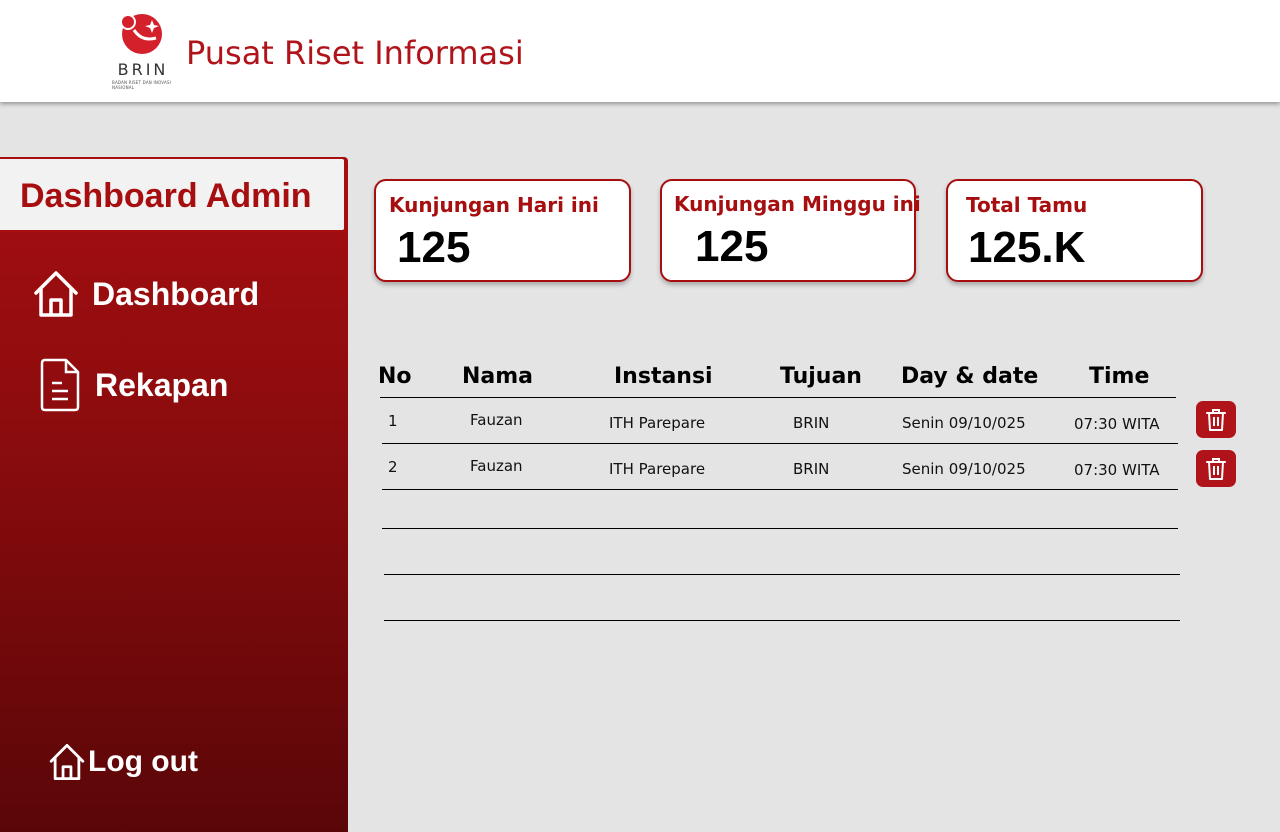 The height and width of the screenshot is (832, 1280). I want to click on cell-no: 1, so click(393, 421).